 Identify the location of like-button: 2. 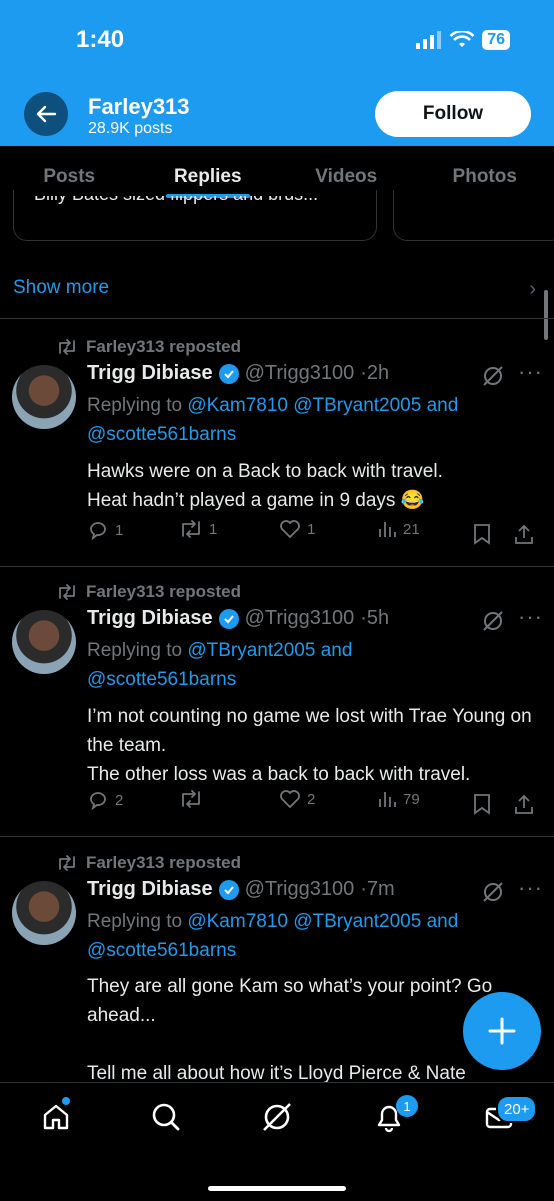
(297, 799).